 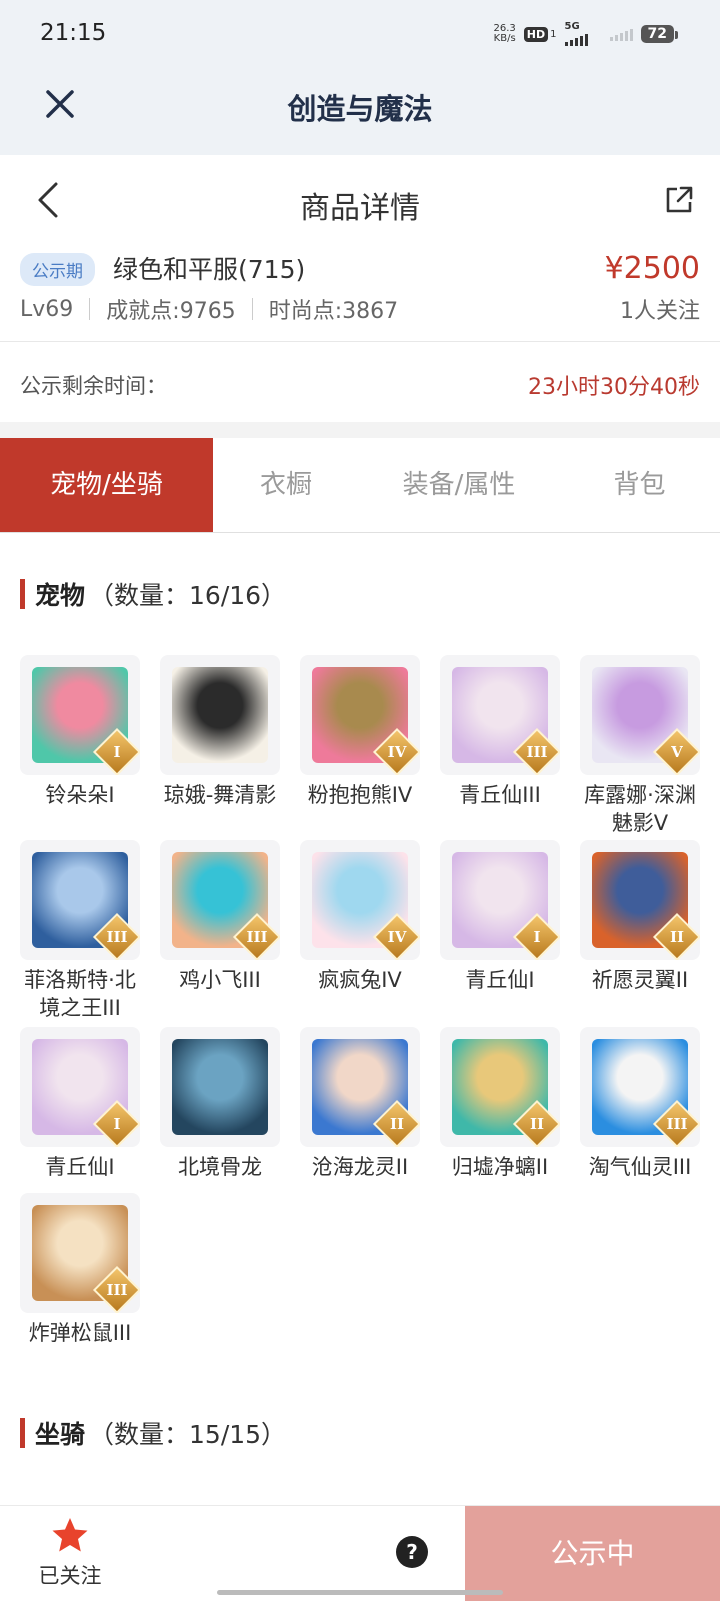 I want to click on achievement-points: 成就点:9765, so click(x=171, y=311).